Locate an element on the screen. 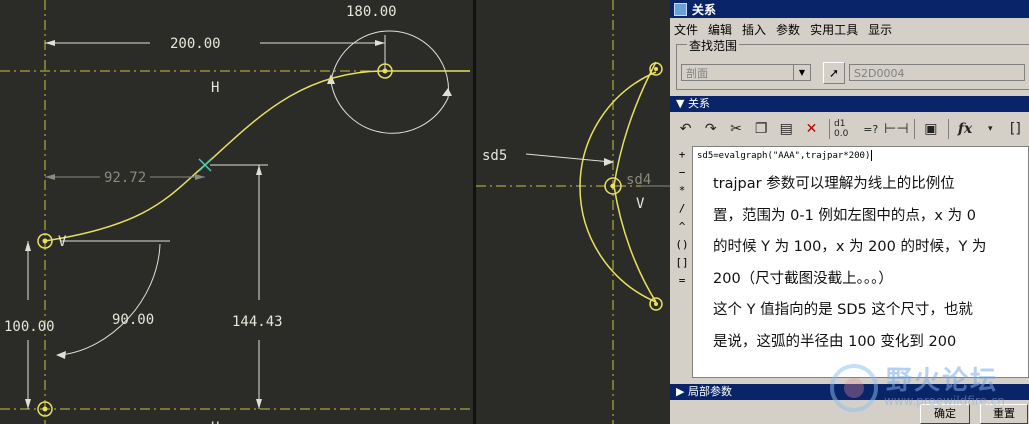  lookup-label: 查找范围 is located at coordinates (713, 45).